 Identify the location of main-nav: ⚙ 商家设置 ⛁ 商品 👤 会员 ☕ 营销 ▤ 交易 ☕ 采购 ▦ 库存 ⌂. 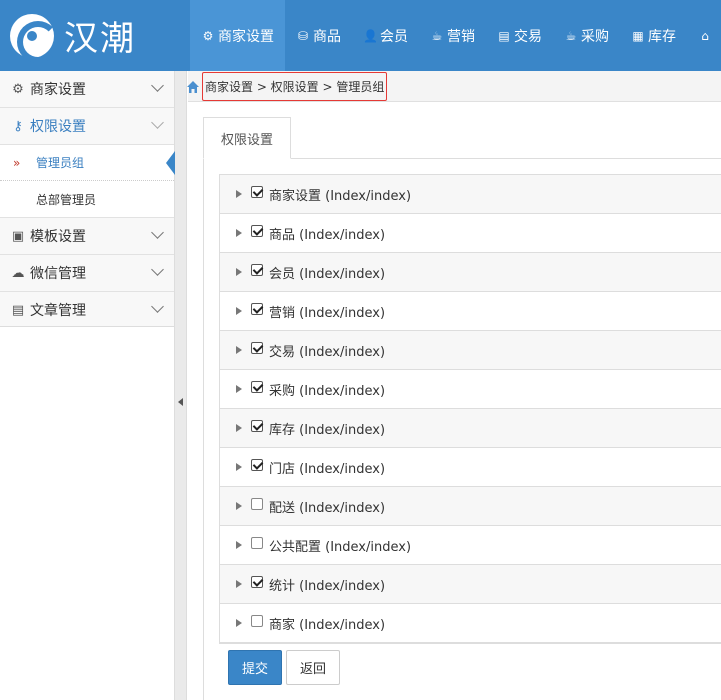
(455, 35).